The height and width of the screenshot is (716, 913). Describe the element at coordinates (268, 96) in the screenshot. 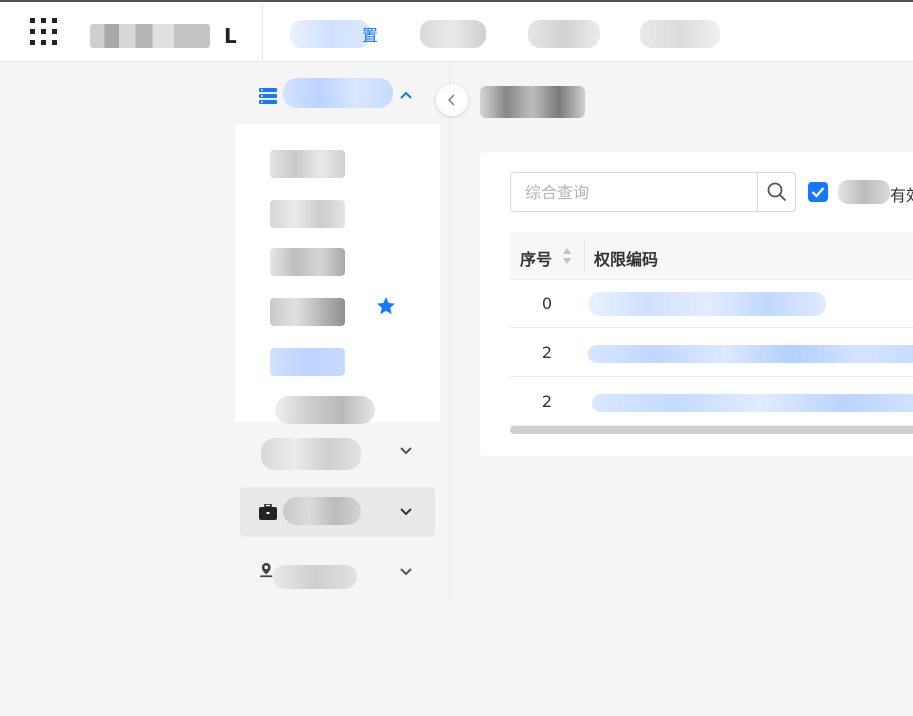

I see `server-icon` at that location.